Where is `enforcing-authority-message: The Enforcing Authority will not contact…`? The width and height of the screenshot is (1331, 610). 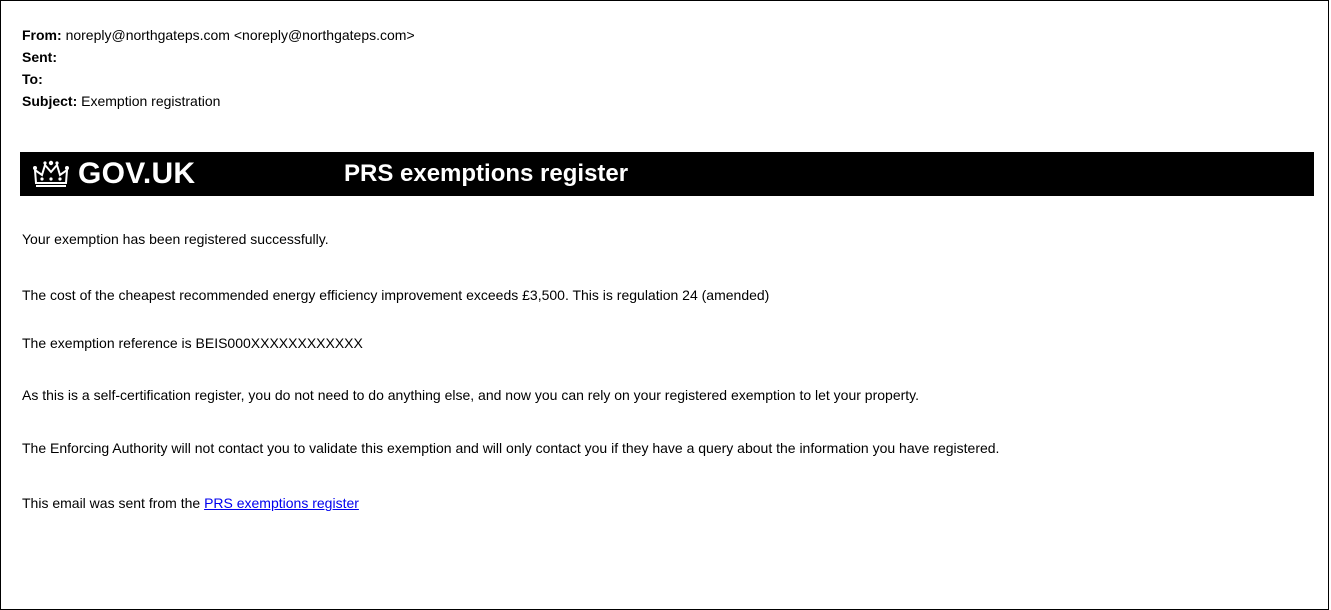
enforcing-authority-message: The Enforcing Authority will not contact… is located at coordinates (511, 448).